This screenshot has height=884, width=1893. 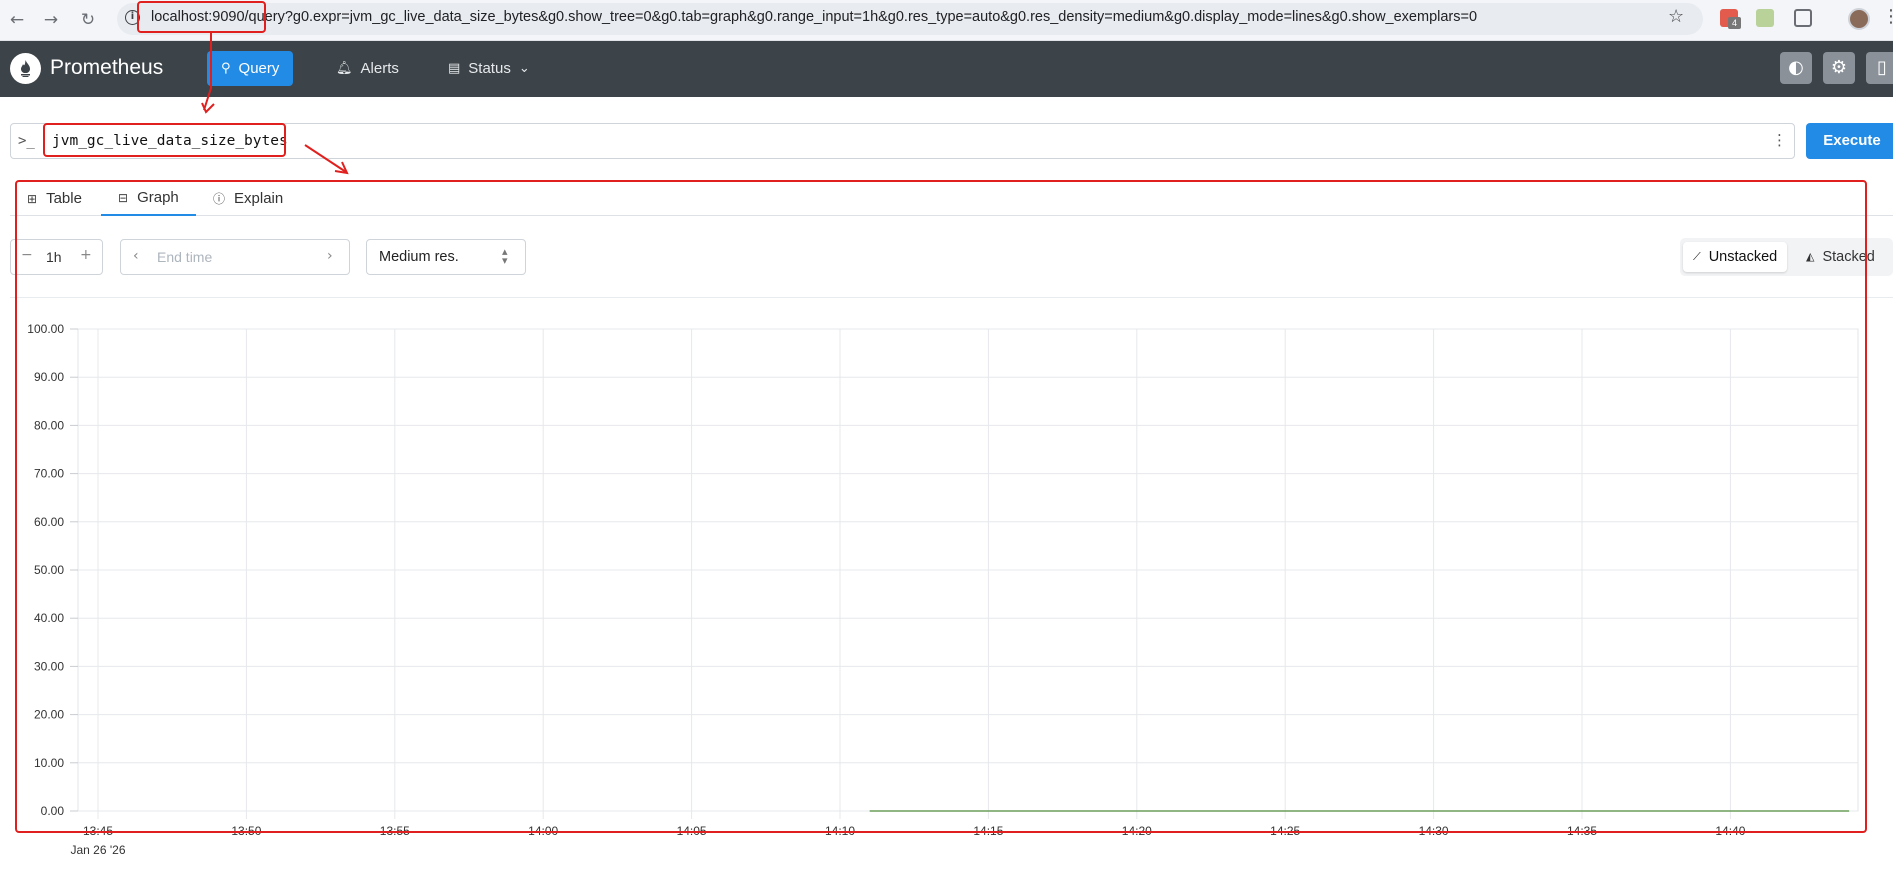 I want to click on browser-menu-icon: ⋮, so click(x=1887, y=16).